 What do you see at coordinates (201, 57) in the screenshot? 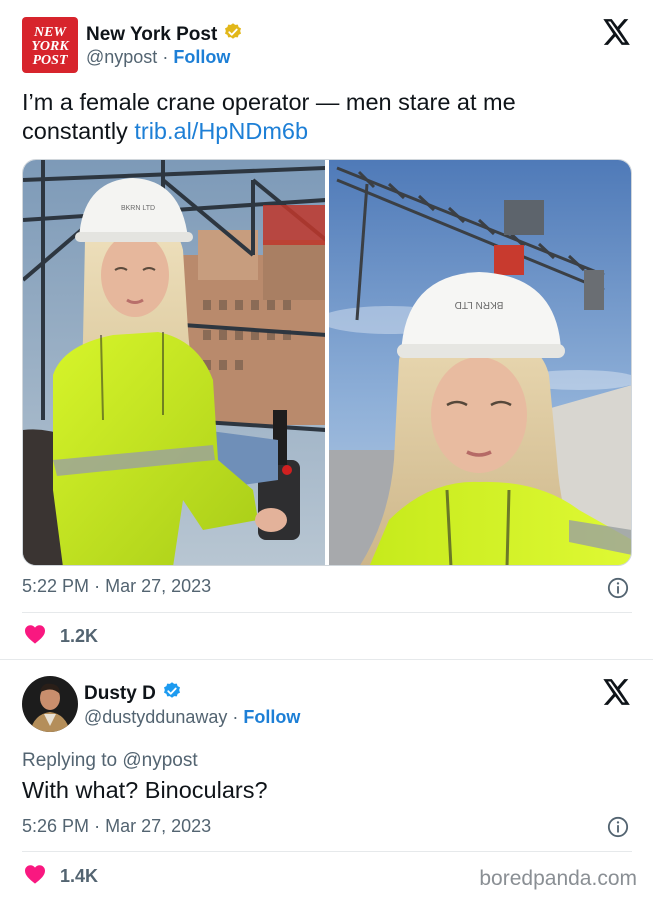
I see `follow-button: Follow` at bounding box center [201, 57].